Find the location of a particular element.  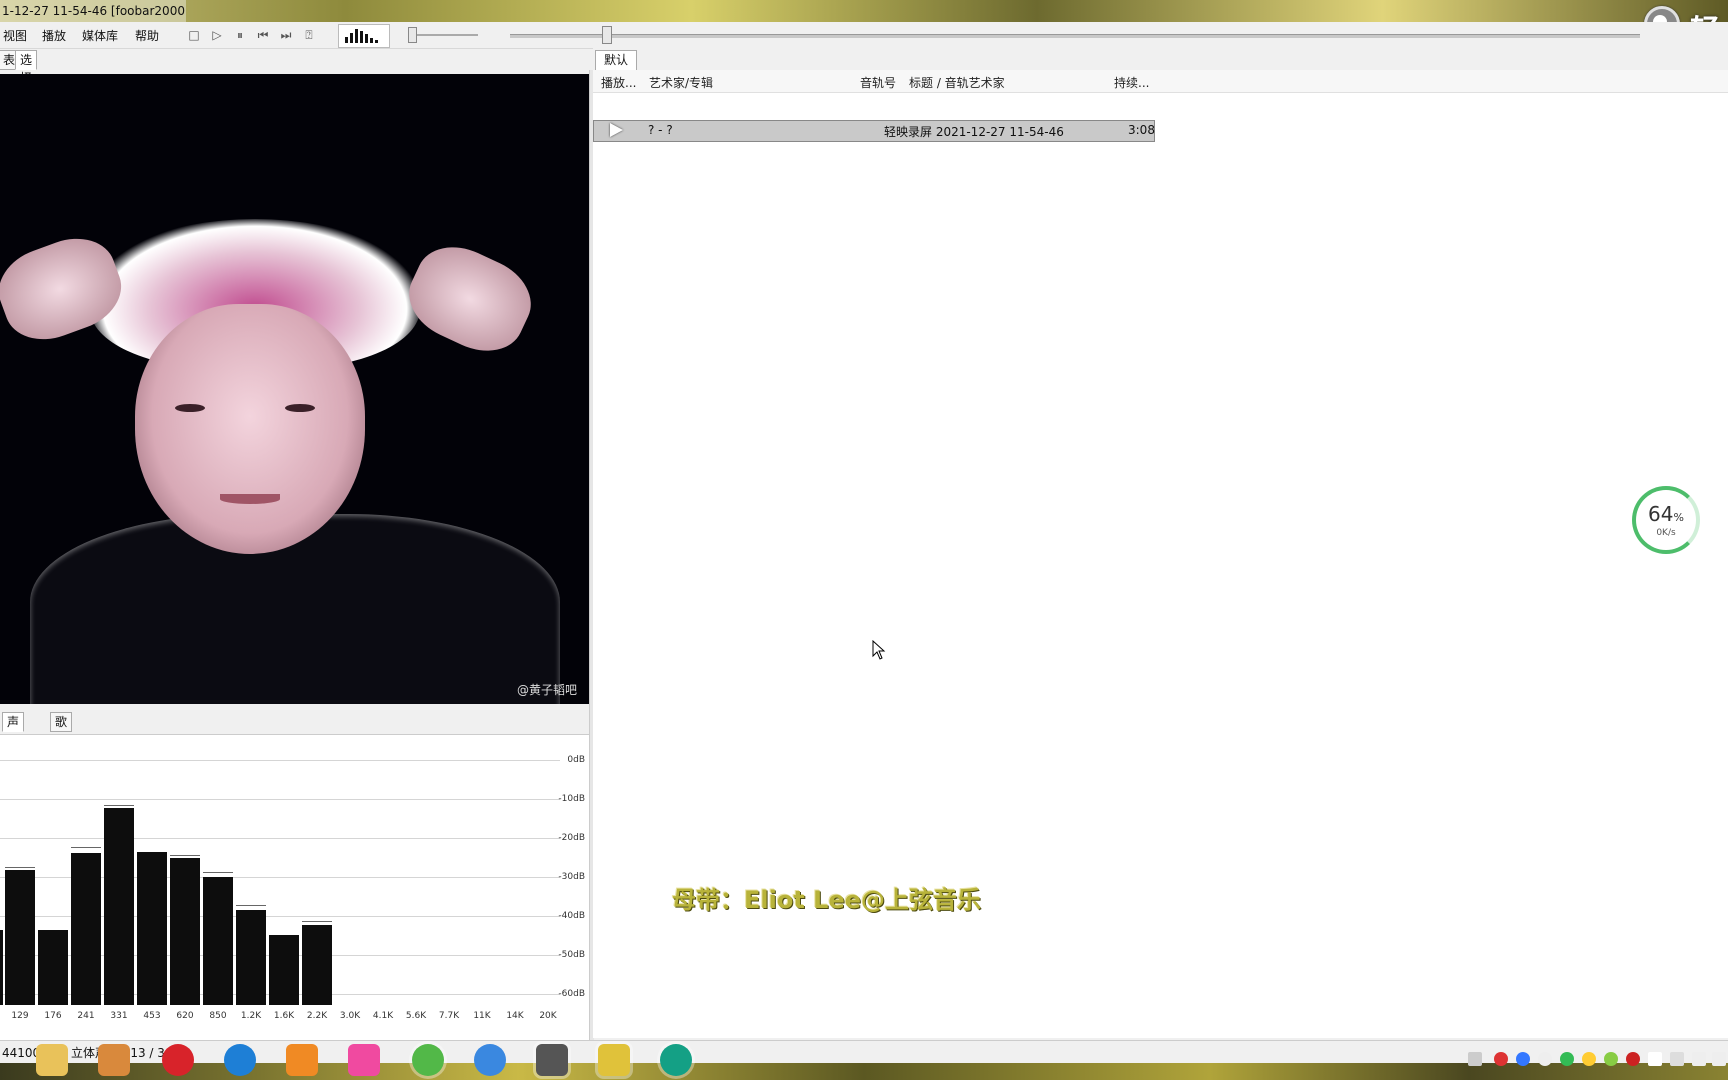

network-icon is located at coordinates (1699, 1059).